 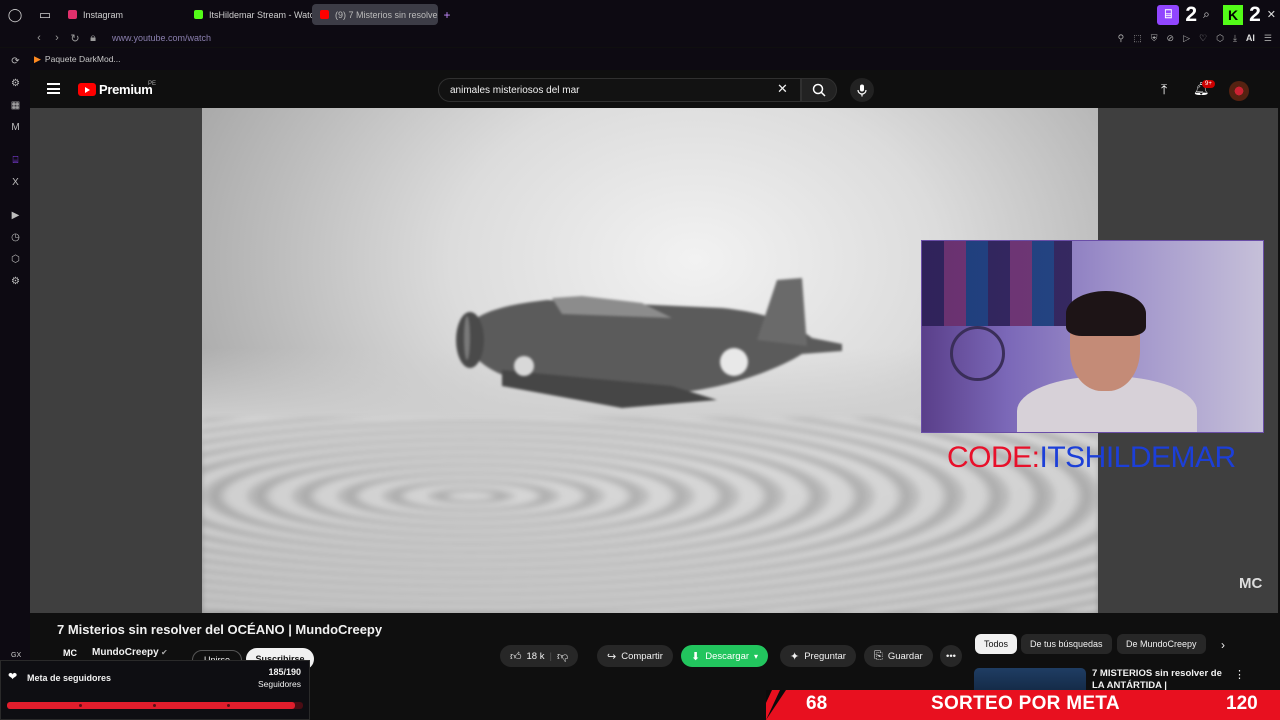 What do you see at coordinates (1137, 38) in the screenshot?
I see `snapshot-icon: ⬚` at bounding box center [1137, 38].